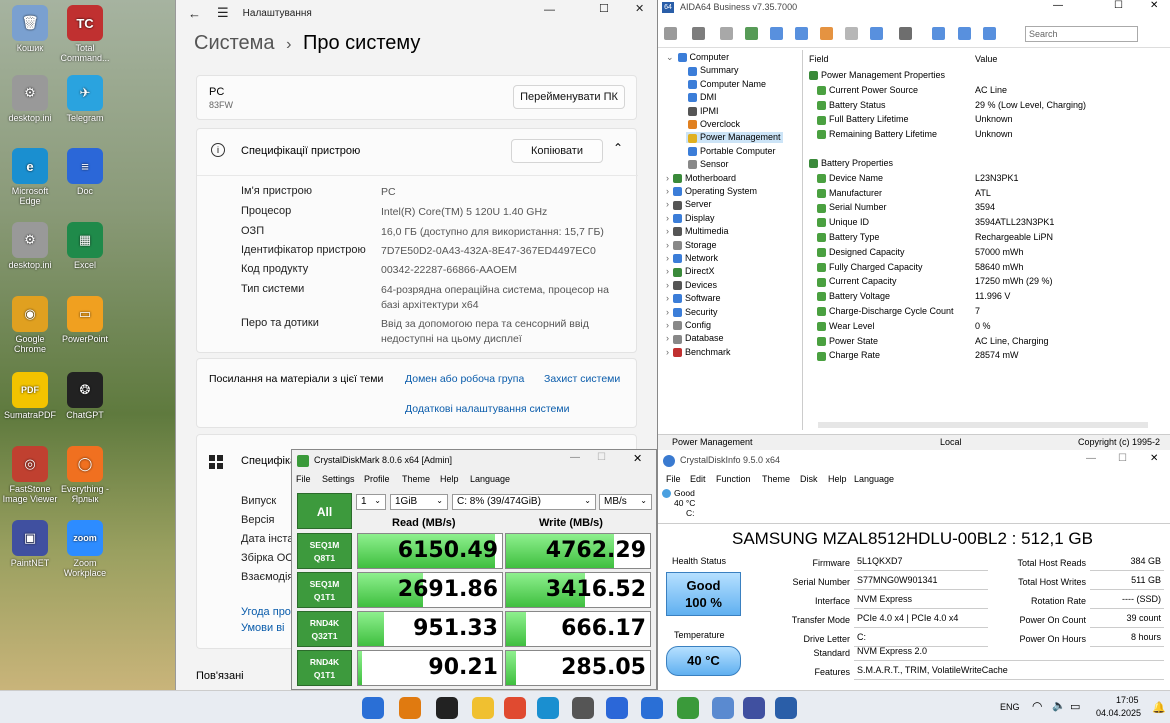 The image size is (1170, 723). Describe the element at coordinates (732, 151) in the screenshot. I see `tree-item: Portable Computer` at that location.